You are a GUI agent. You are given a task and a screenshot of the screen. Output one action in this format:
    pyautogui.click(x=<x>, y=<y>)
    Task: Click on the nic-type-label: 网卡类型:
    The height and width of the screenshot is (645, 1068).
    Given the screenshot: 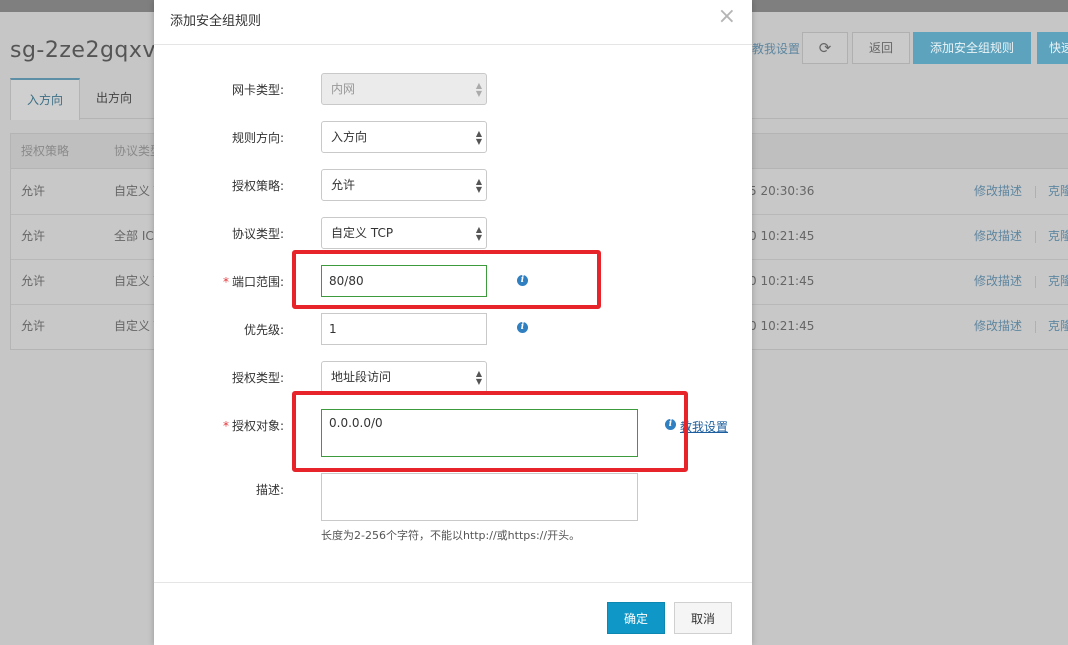 What is the action you would take?
    pyautogui.click(x=257, y=90)
    